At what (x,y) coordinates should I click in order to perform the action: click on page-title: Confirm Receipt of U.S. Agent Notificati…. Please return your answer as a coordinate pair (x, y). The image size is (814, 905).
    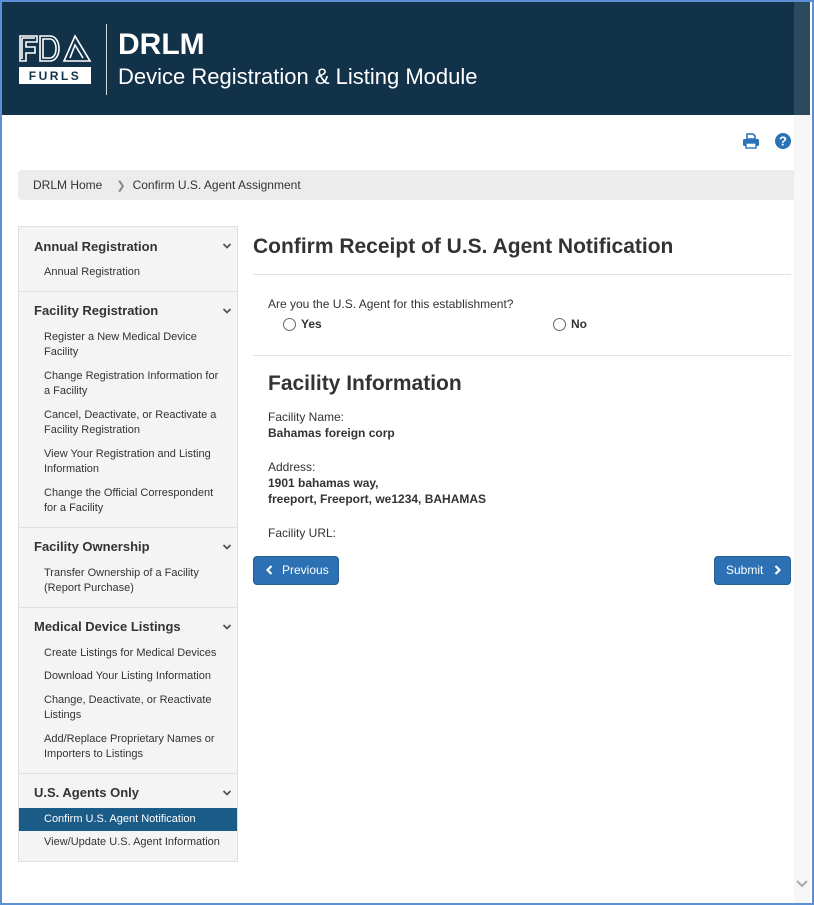
    Looking at the image, I should click on (463, 246).